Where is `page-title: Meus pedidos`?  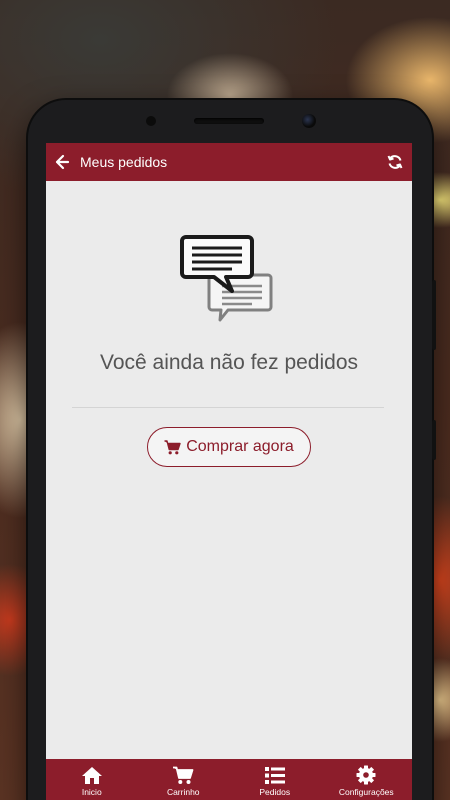
page-title: Meus pedidos is located at coordinates (124, 162).